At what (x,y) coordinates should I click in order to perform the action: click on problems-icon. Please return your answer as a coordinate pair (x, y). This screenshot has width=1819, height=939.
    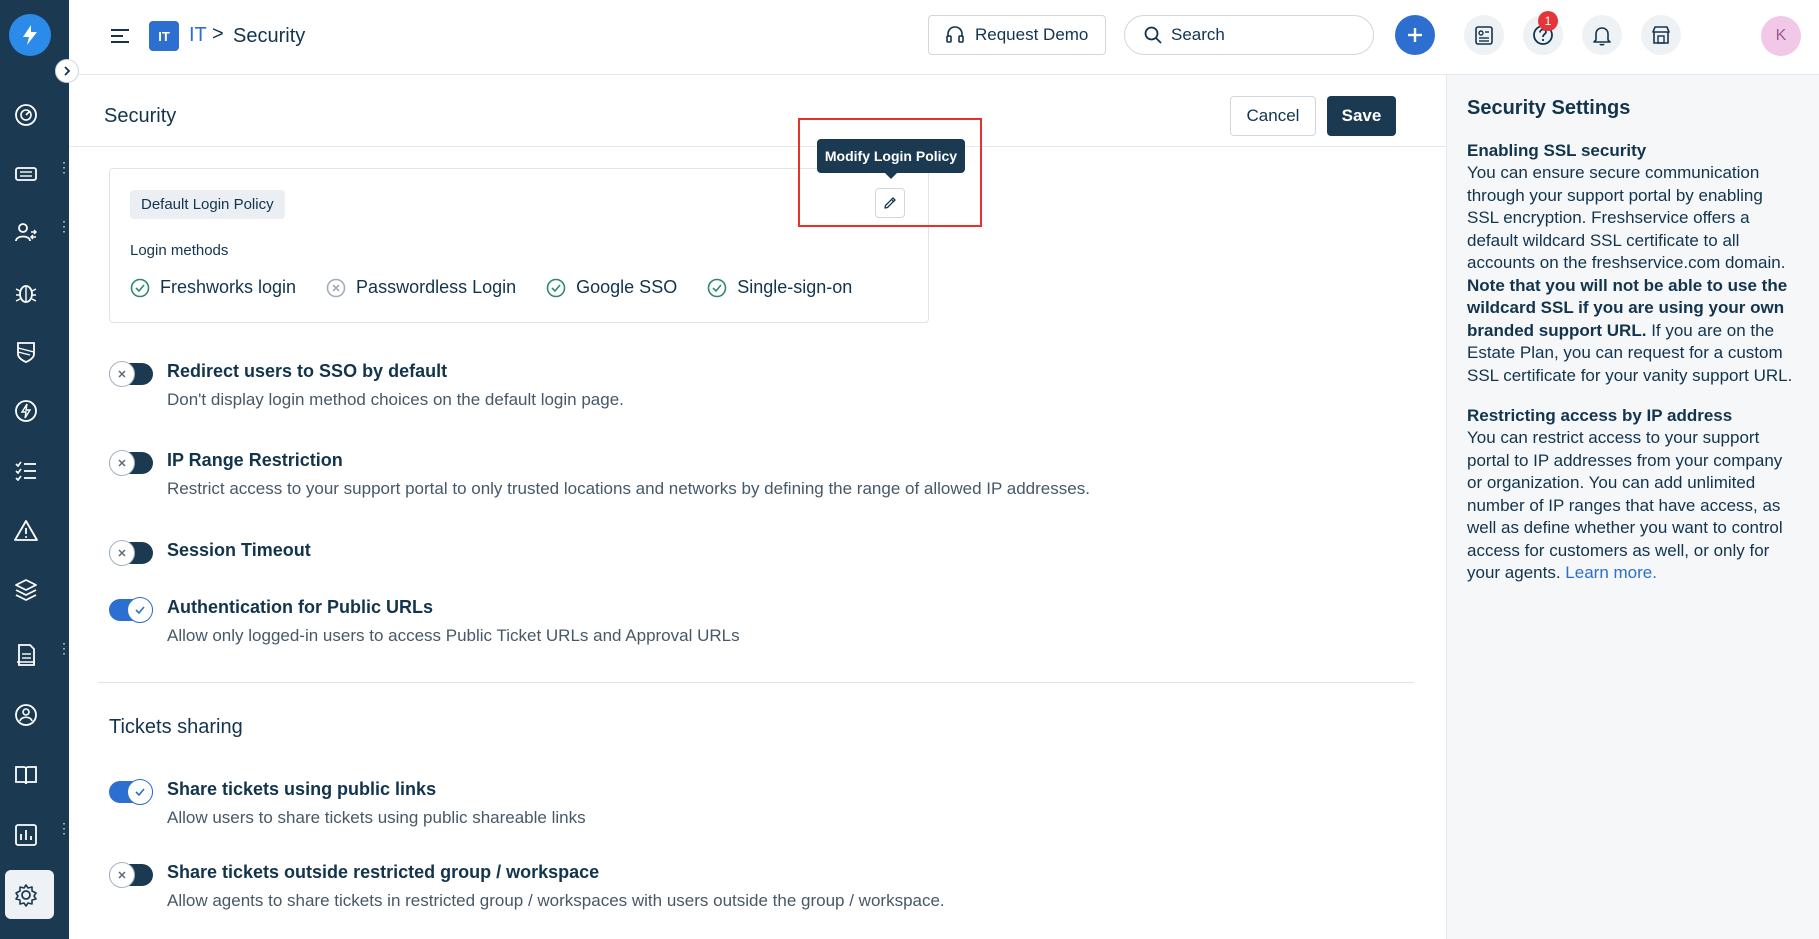
    Looking at the image, I should click on (26, 294).